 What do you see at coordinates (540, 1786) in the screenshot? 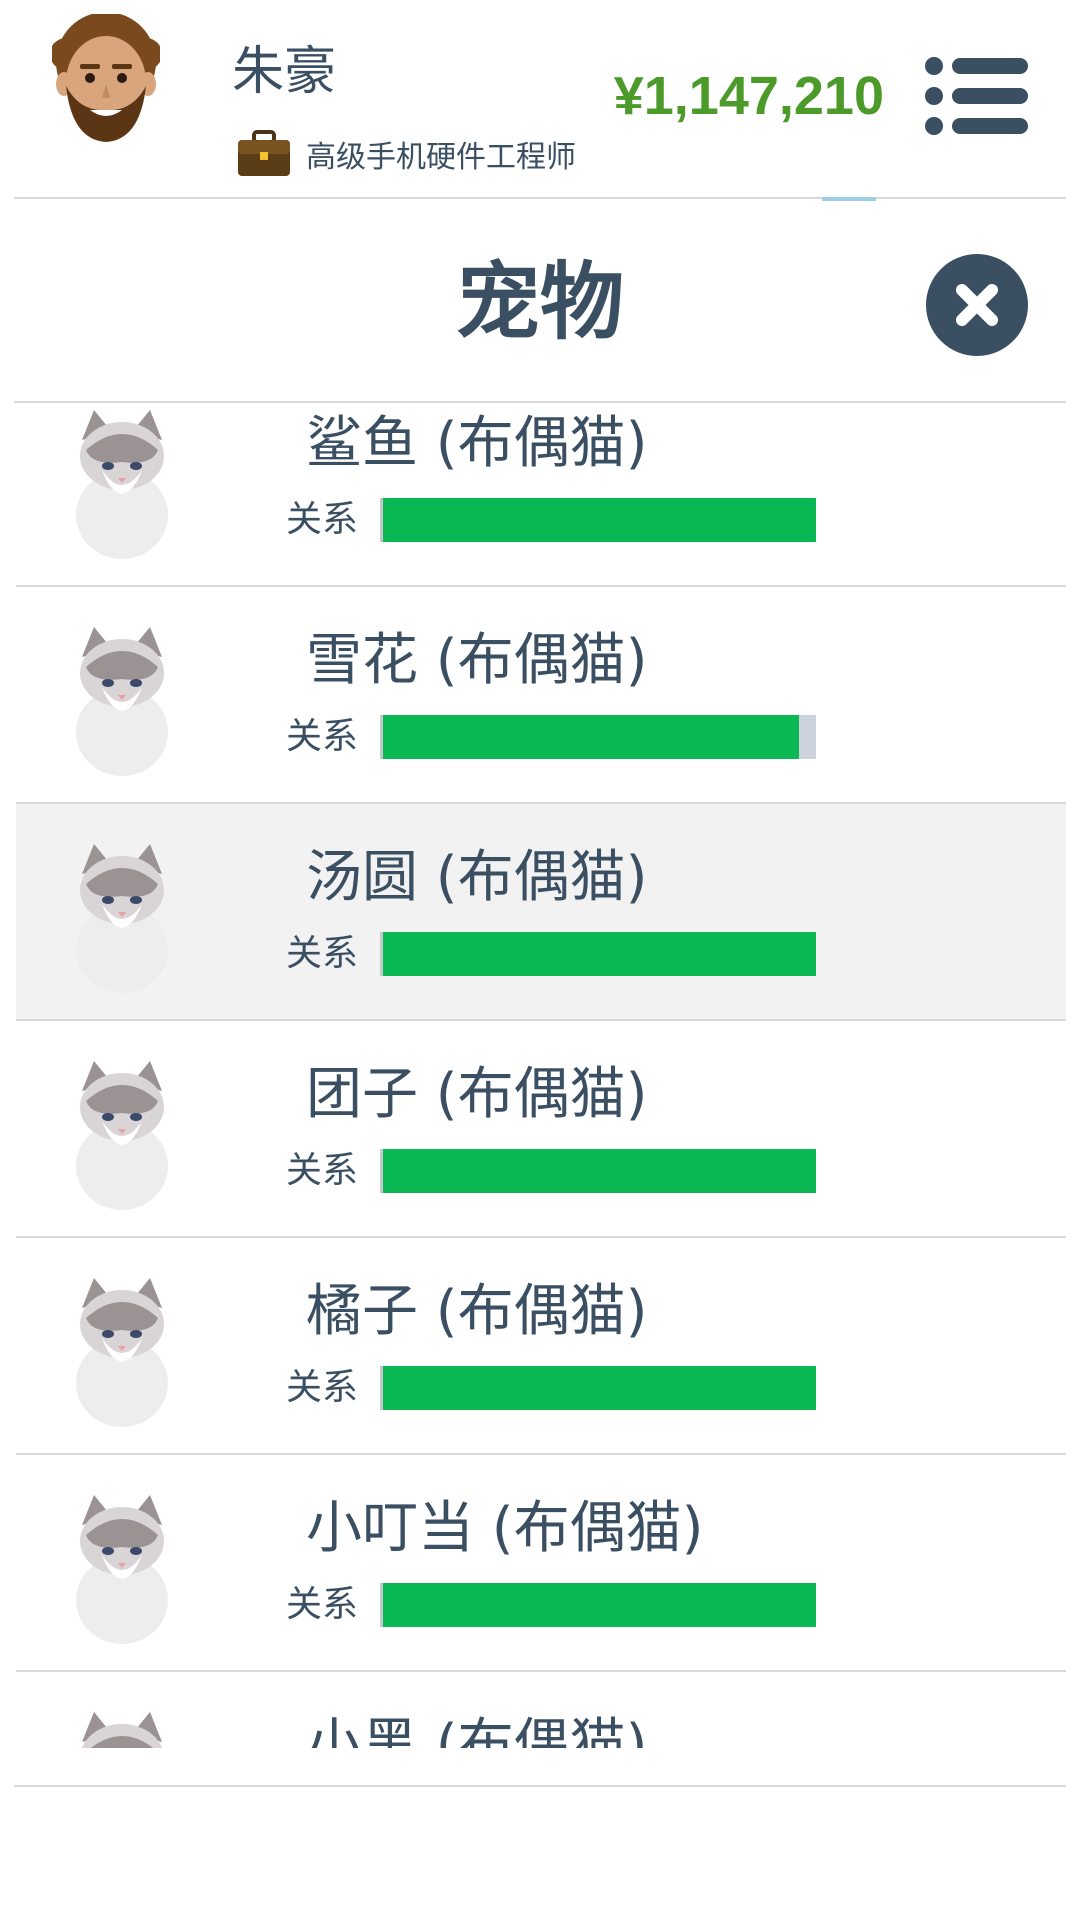
I see `list-bottom-divider` at bounding box center [540, 1786].